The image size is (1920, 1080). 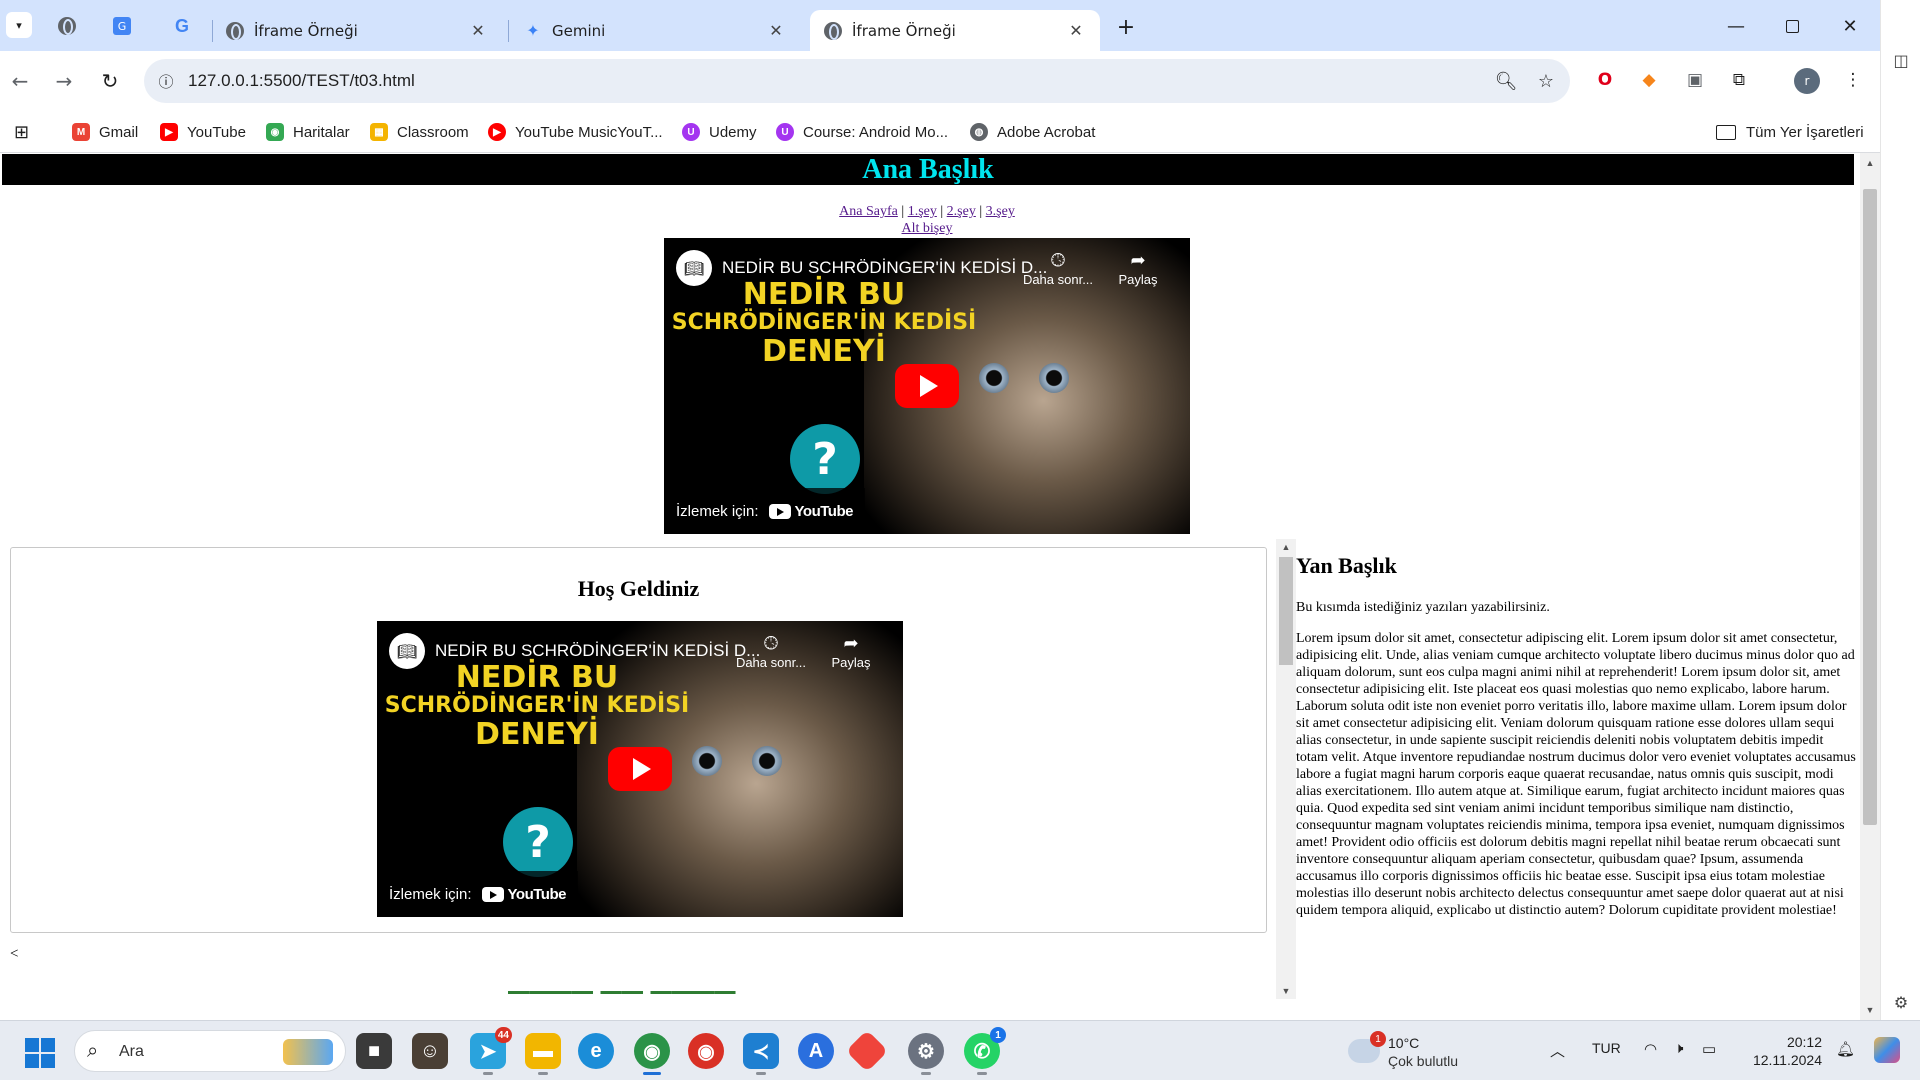 I want to click on pinned-tab-translate: G, so click(x=122, y=26).